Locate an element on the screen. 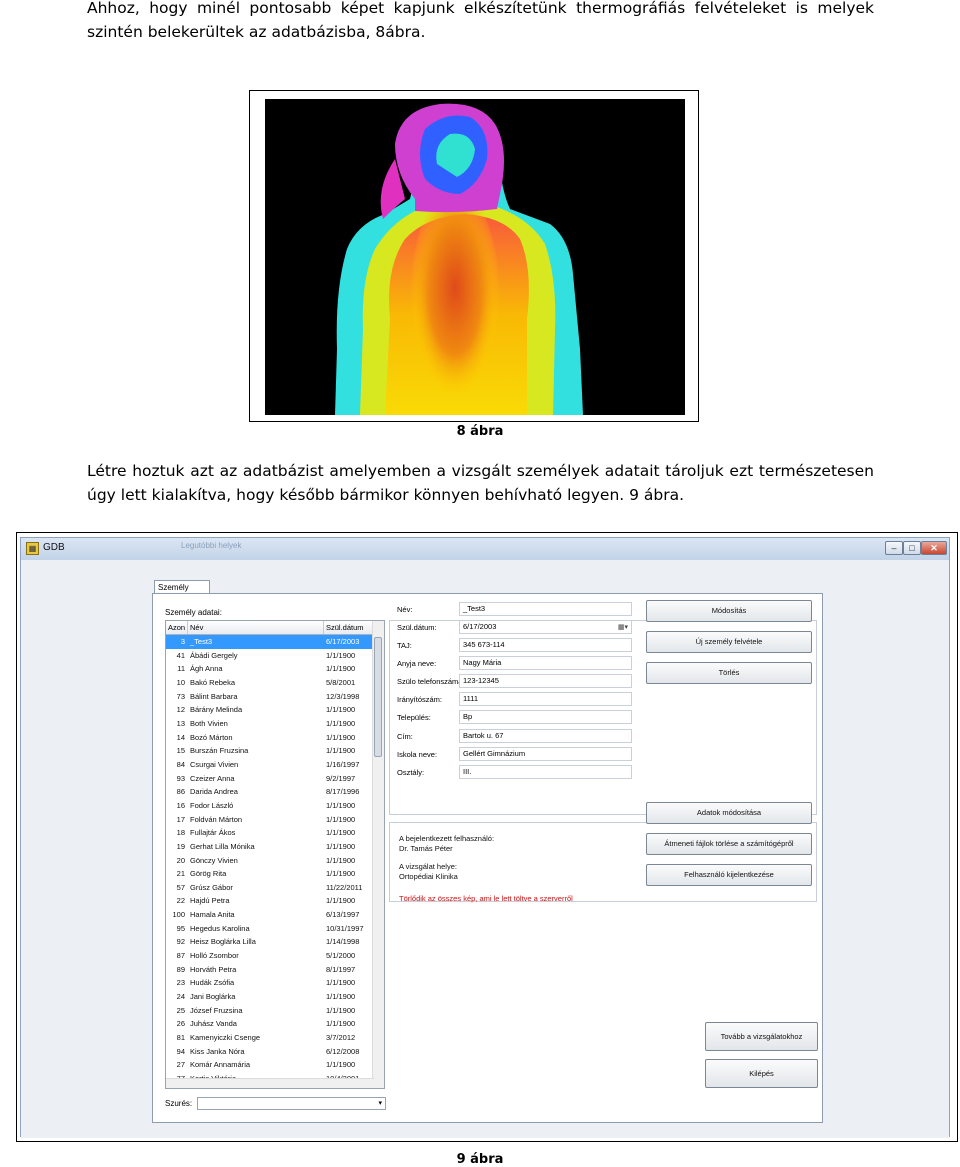 This screenshot has width=960, height=1167. row-birthdate-cell: 11/22/2011 is located at coordinates (344, 887).